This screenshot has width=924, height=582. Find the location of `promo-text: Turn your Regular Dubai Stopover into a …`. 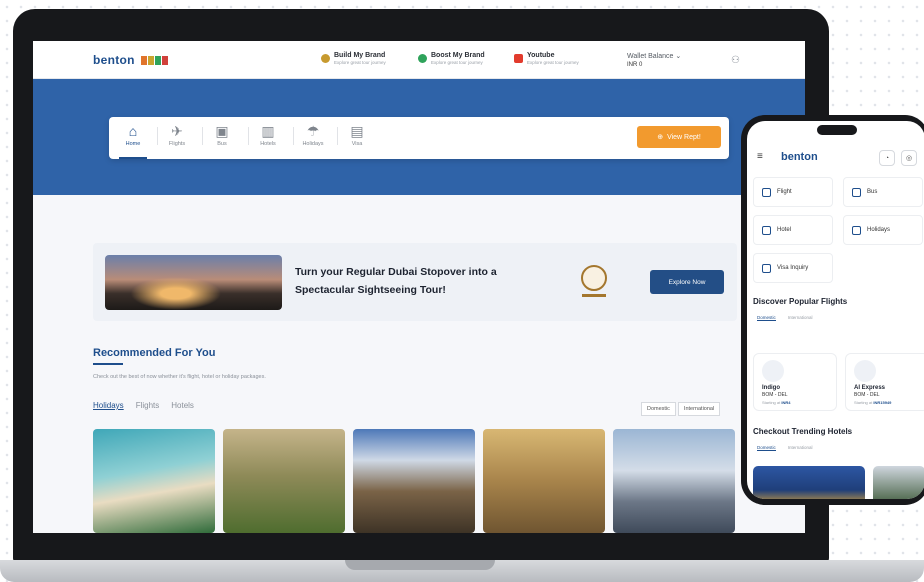

promo-text: Turn your Regular Dubai Stopover into a … is located at coordinates (396, 281).